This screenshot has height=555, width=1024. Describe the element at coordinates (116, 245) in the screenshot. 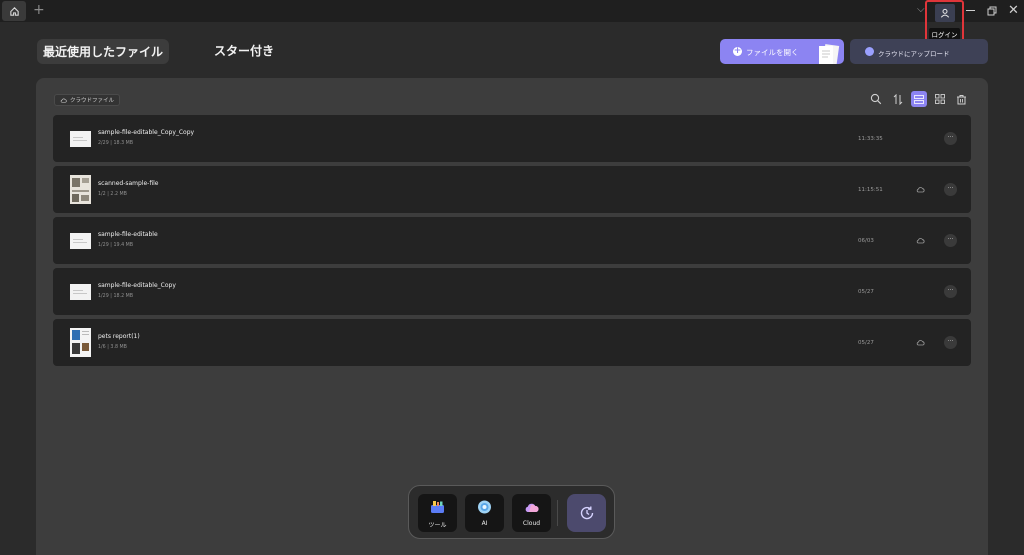

I see `file-meta: 1/29 | 19.4 MB` at that location.